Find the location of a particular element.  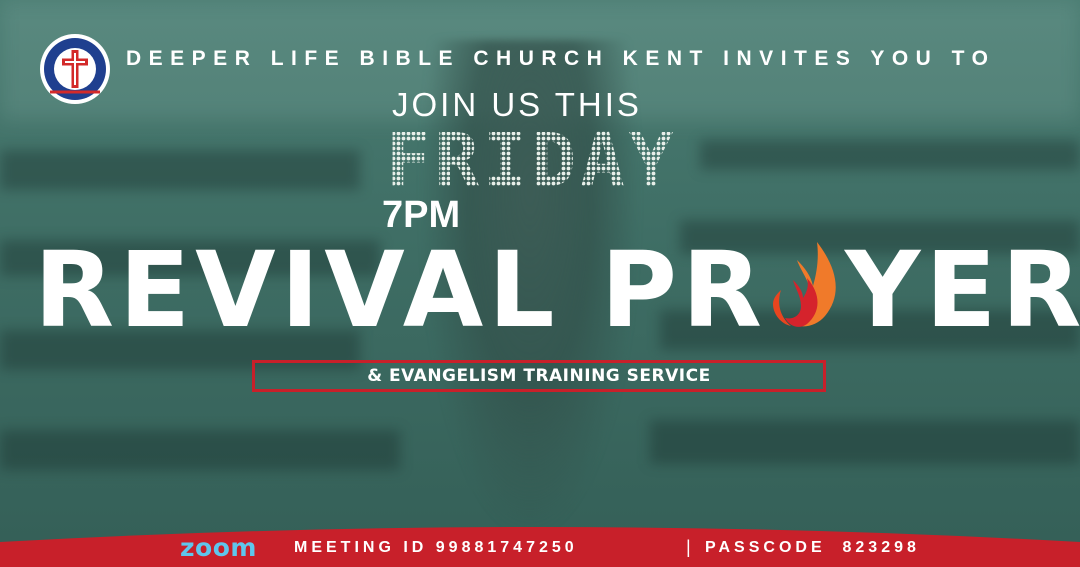

passcode: PASSCODE 823298 is located at coordinates (812, 547).